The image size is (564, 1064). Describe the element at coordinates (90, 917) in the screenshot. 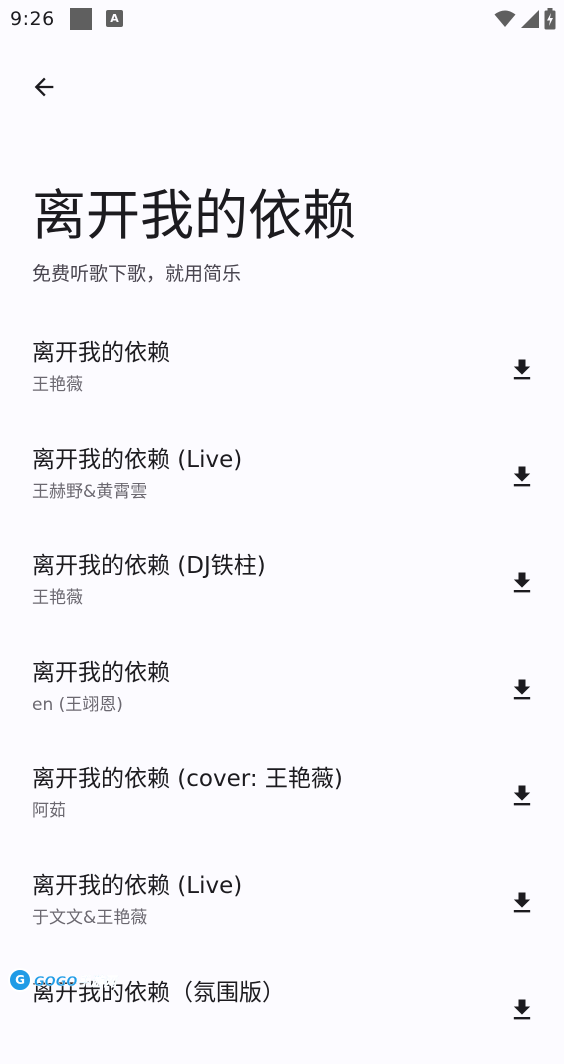

I see `song-artist: 于文文&王艳薇` at that location.